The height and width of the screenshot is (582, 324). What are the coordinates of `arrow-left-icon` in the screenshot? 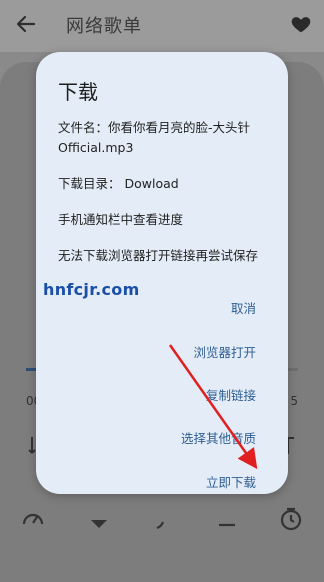 It's located at (26, 24).